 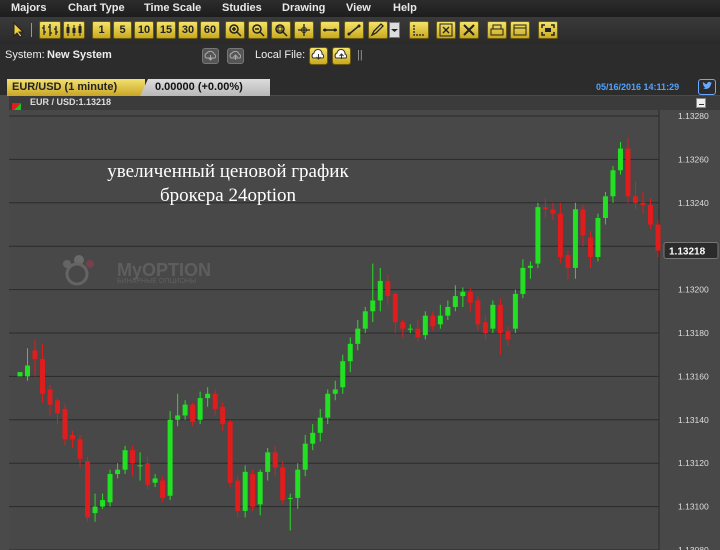 I want to click on candlestick-button, so click(x=74, y=30).